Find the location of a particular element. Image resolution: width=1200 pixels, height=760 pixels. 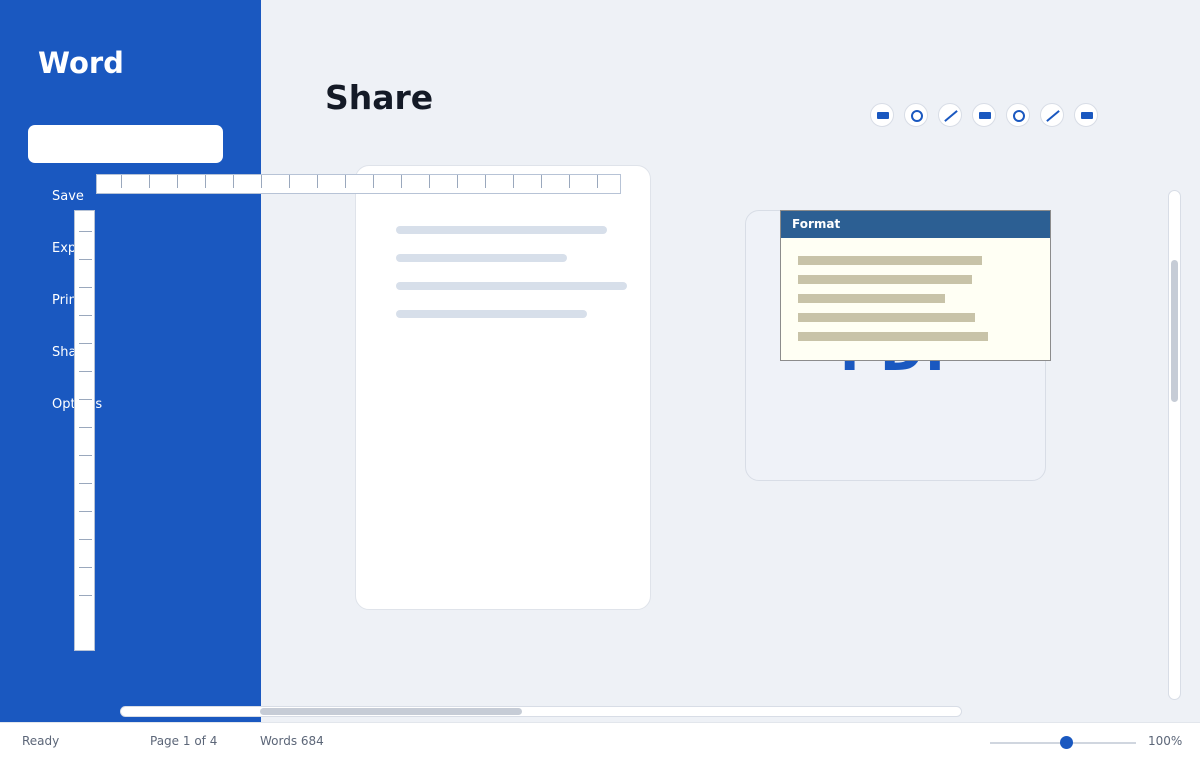

vertical-scroll-thumb is located at coordinates (1174, 331).